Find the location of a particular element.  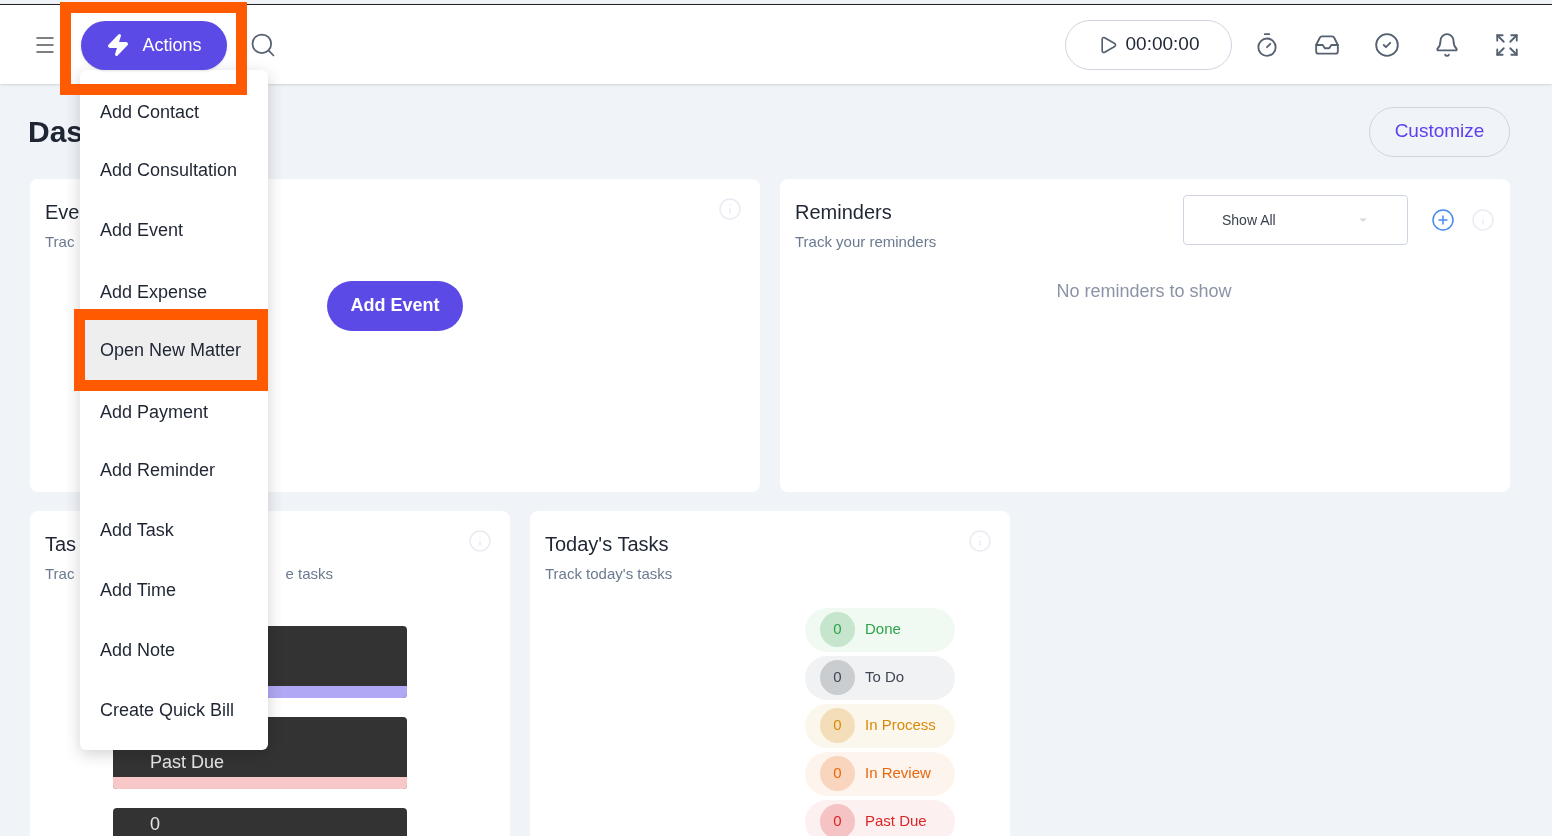

menu-item: Open New Matter is located at coordinates (171, 350).